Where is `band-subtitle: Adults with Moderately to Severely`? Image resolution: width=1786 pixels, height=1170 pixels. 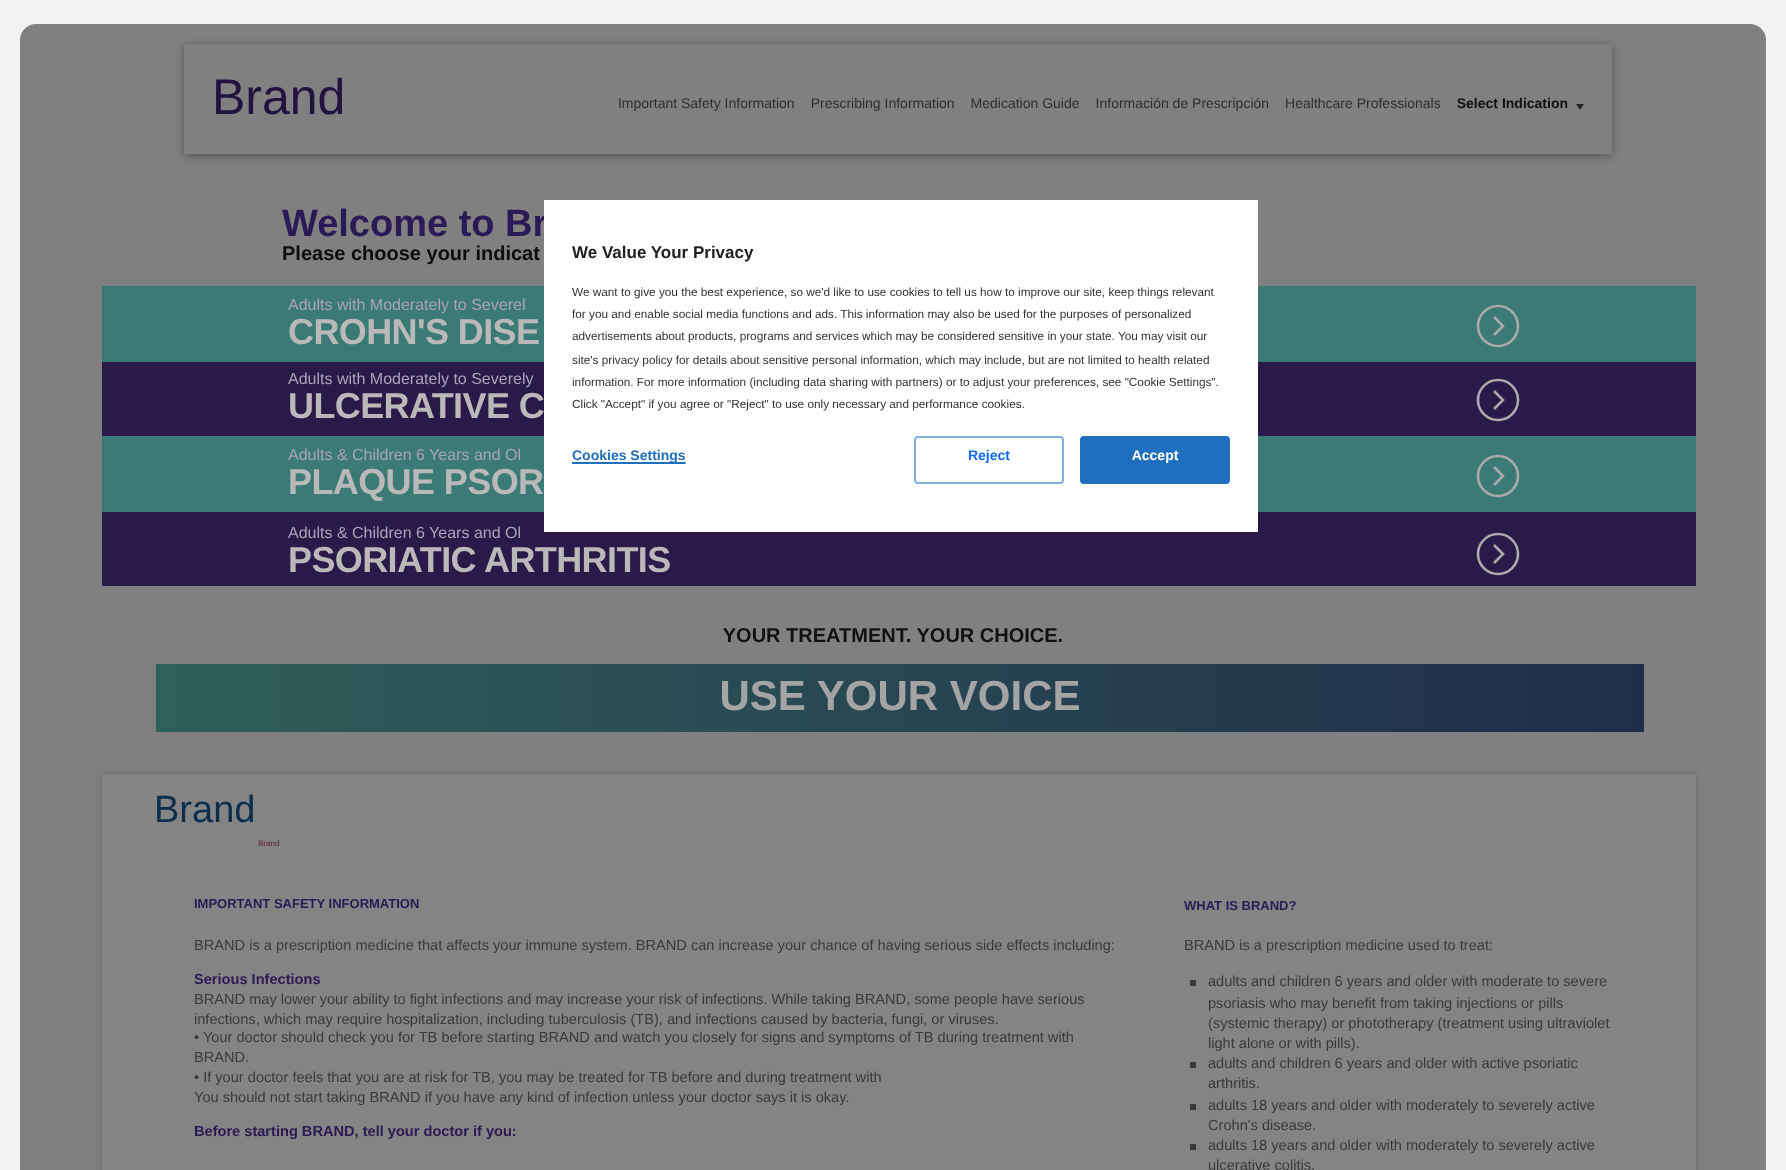
band-subtitle: Adults with Moderately to Severely is located at coordinates (412, 380).